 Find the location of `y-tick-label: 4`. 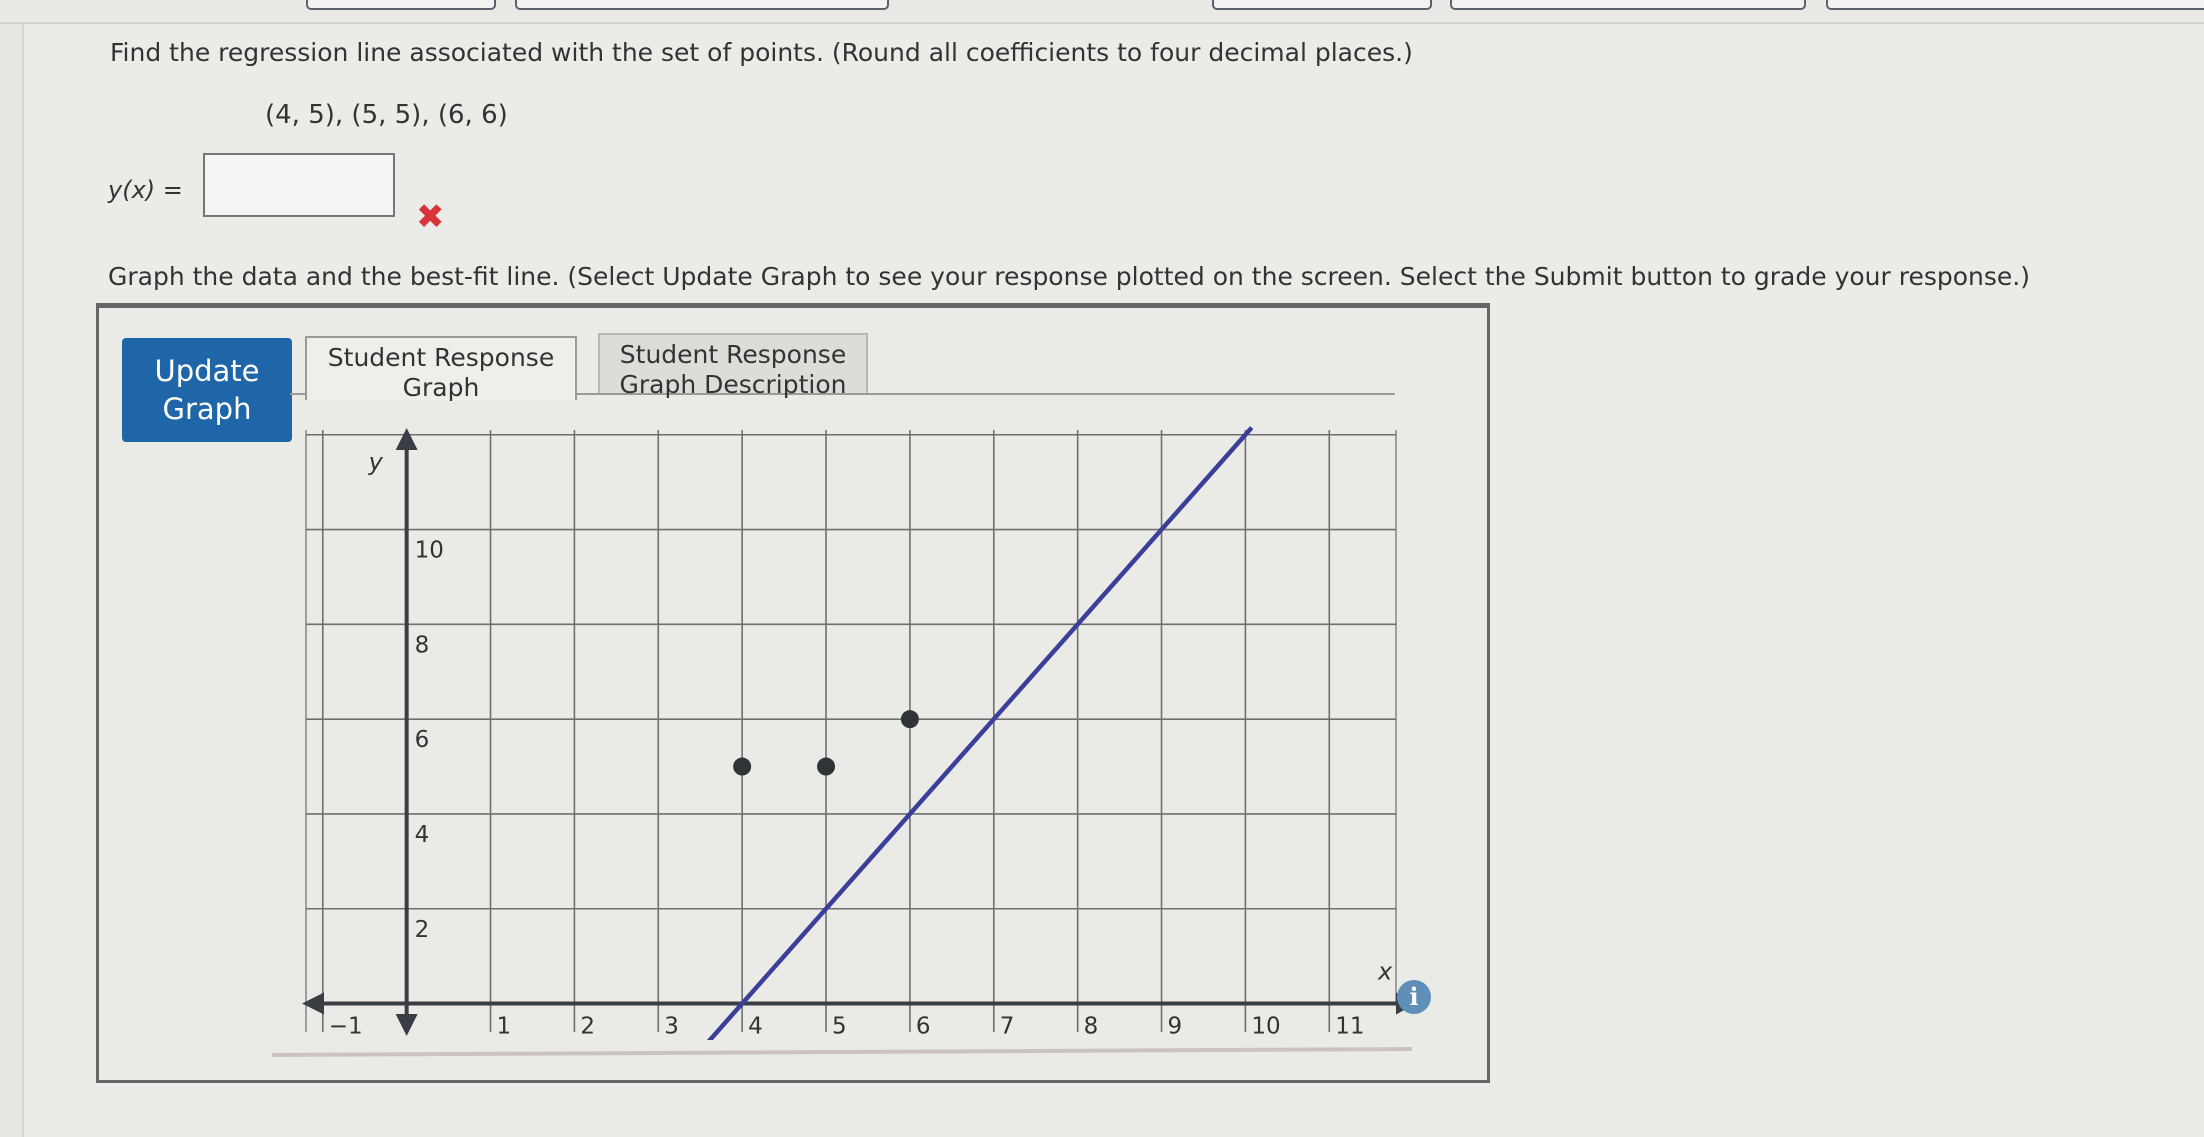

y-tick-label: 4 is located at coordinates (422, 835).